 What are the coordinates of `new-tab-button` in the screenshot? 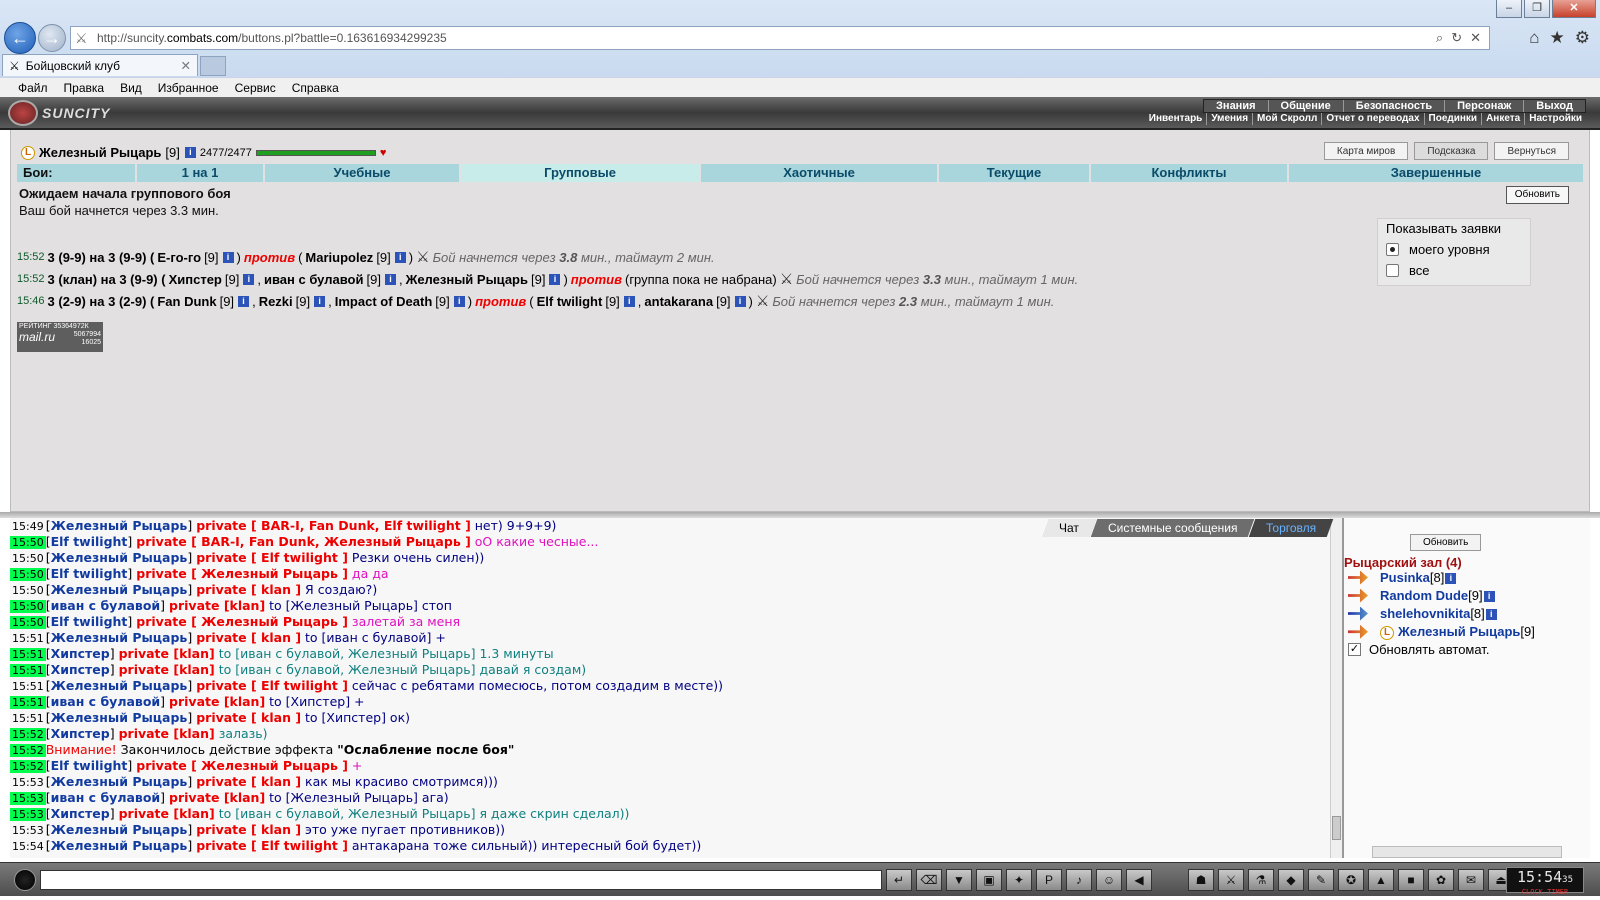 It's located at (213, 66).